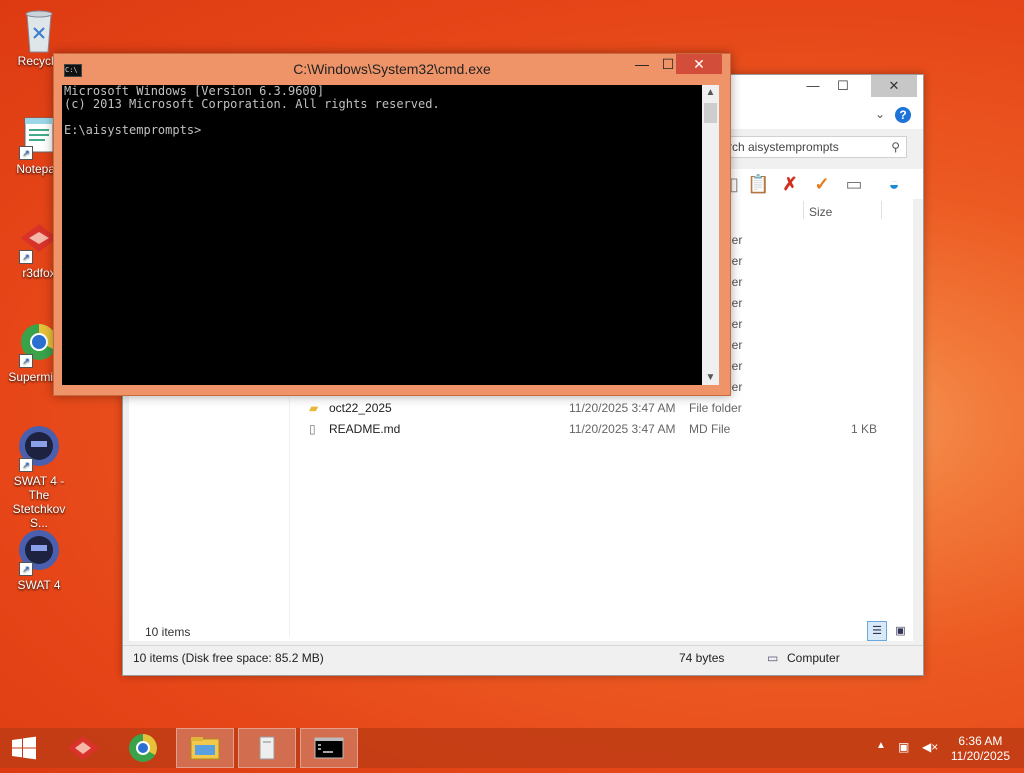 This screenshot has width=1024, height=773. What do you see at coordinates (900, 631) in the screenshot?
I see `large-icons-view-icon: ▣` at bounding box center [900, 631].